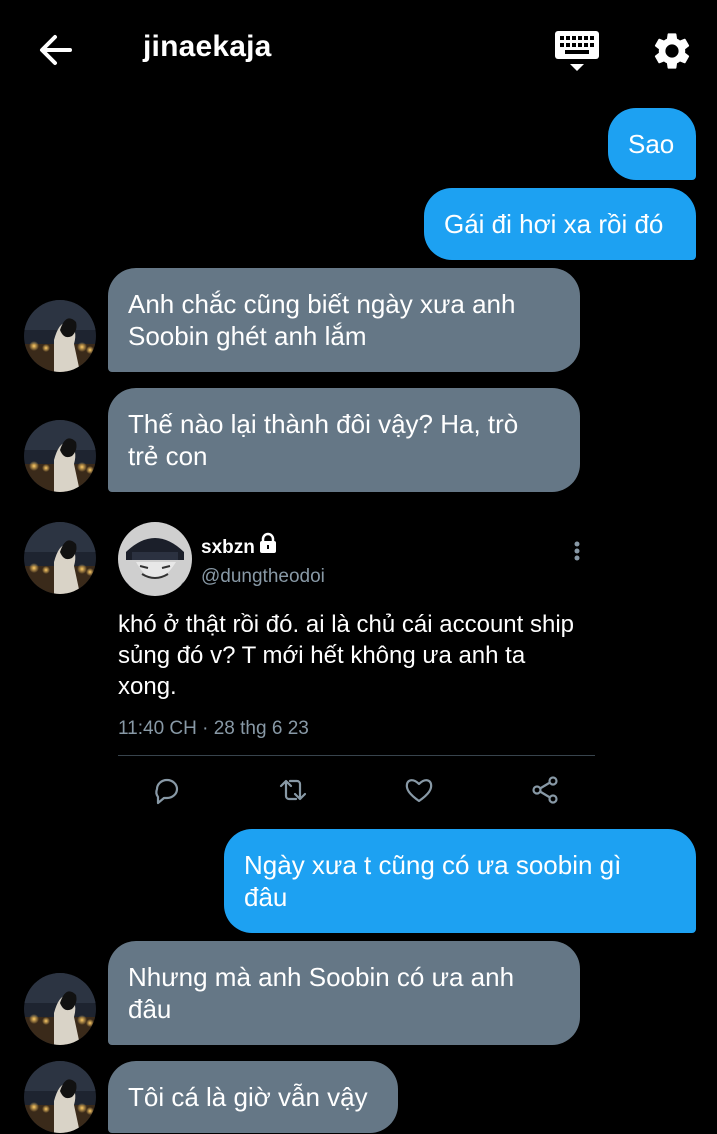 This screenshot has width=717, height=1134. What do you see at coordinates (554, 224) in the screenshot?
I see `message-text: Gái đi hơi xa rồi đó` at bounding box center [554, 224].